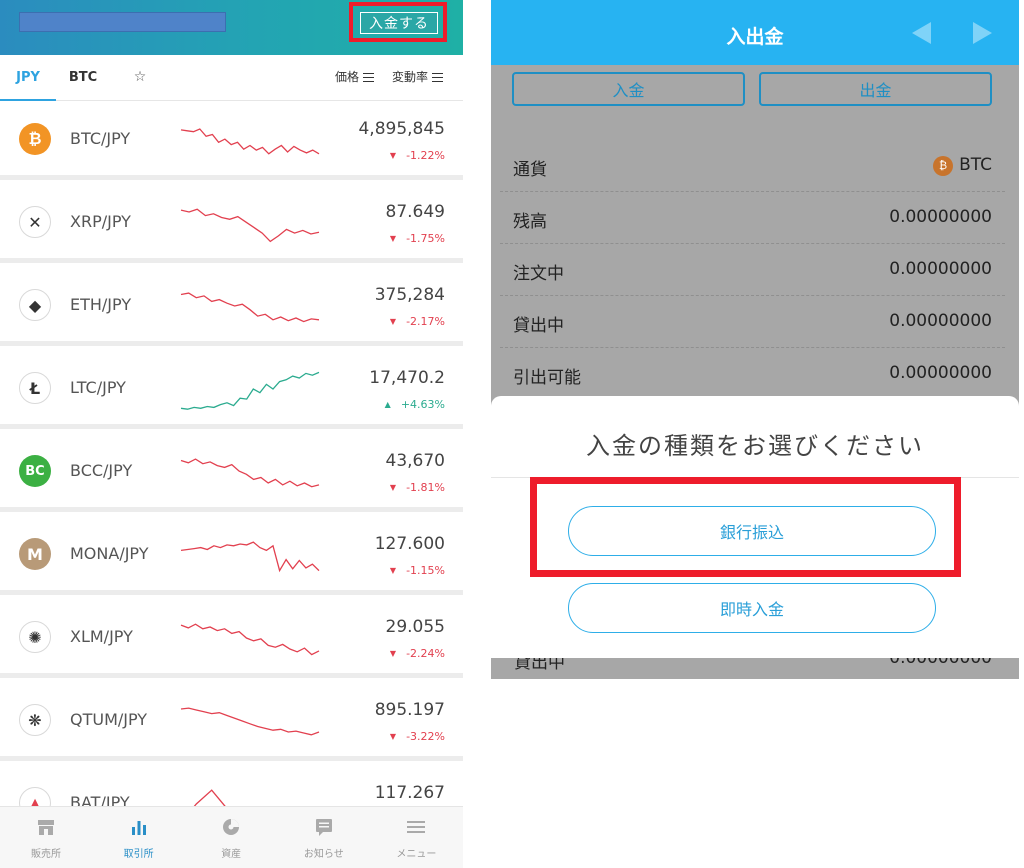  What do you see at coordinates (415, 627) in the screenshot?
I see `price-value: 29.055` at bounding box center [415, 627].